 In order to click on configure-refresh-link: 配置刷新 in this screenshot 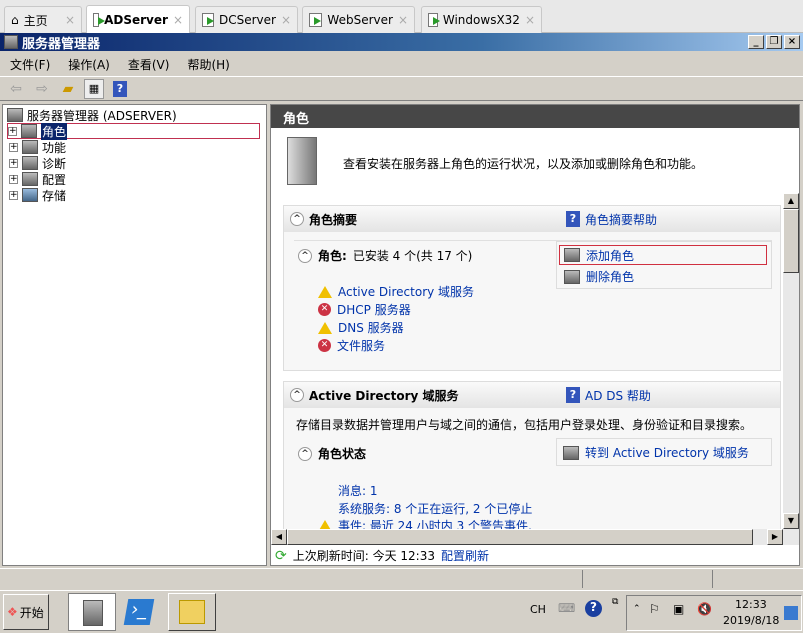, I will do `click(465, 555)`.